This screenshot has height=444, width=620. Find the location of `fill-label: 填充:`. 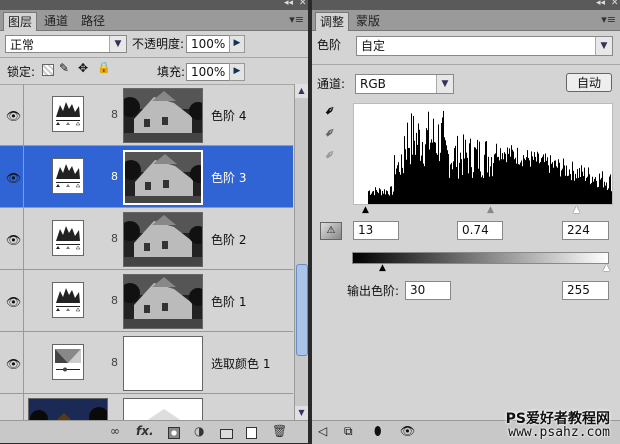

fill-label: 填充: is located at coordinates (171, 72).